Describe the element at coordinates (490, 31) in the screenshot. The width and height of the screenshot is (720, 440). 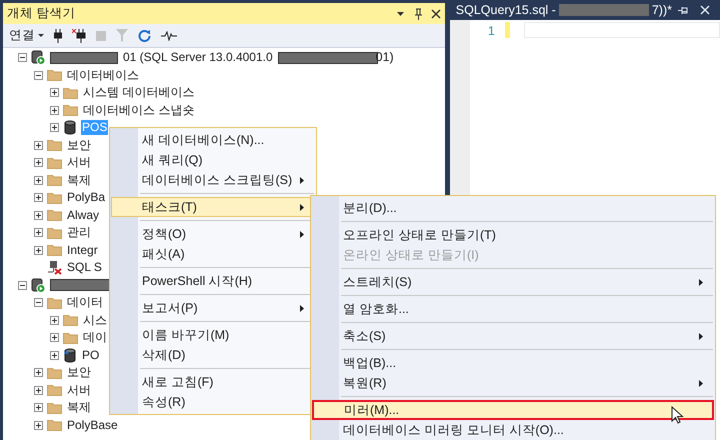
I see `line-number: 1` at that location.